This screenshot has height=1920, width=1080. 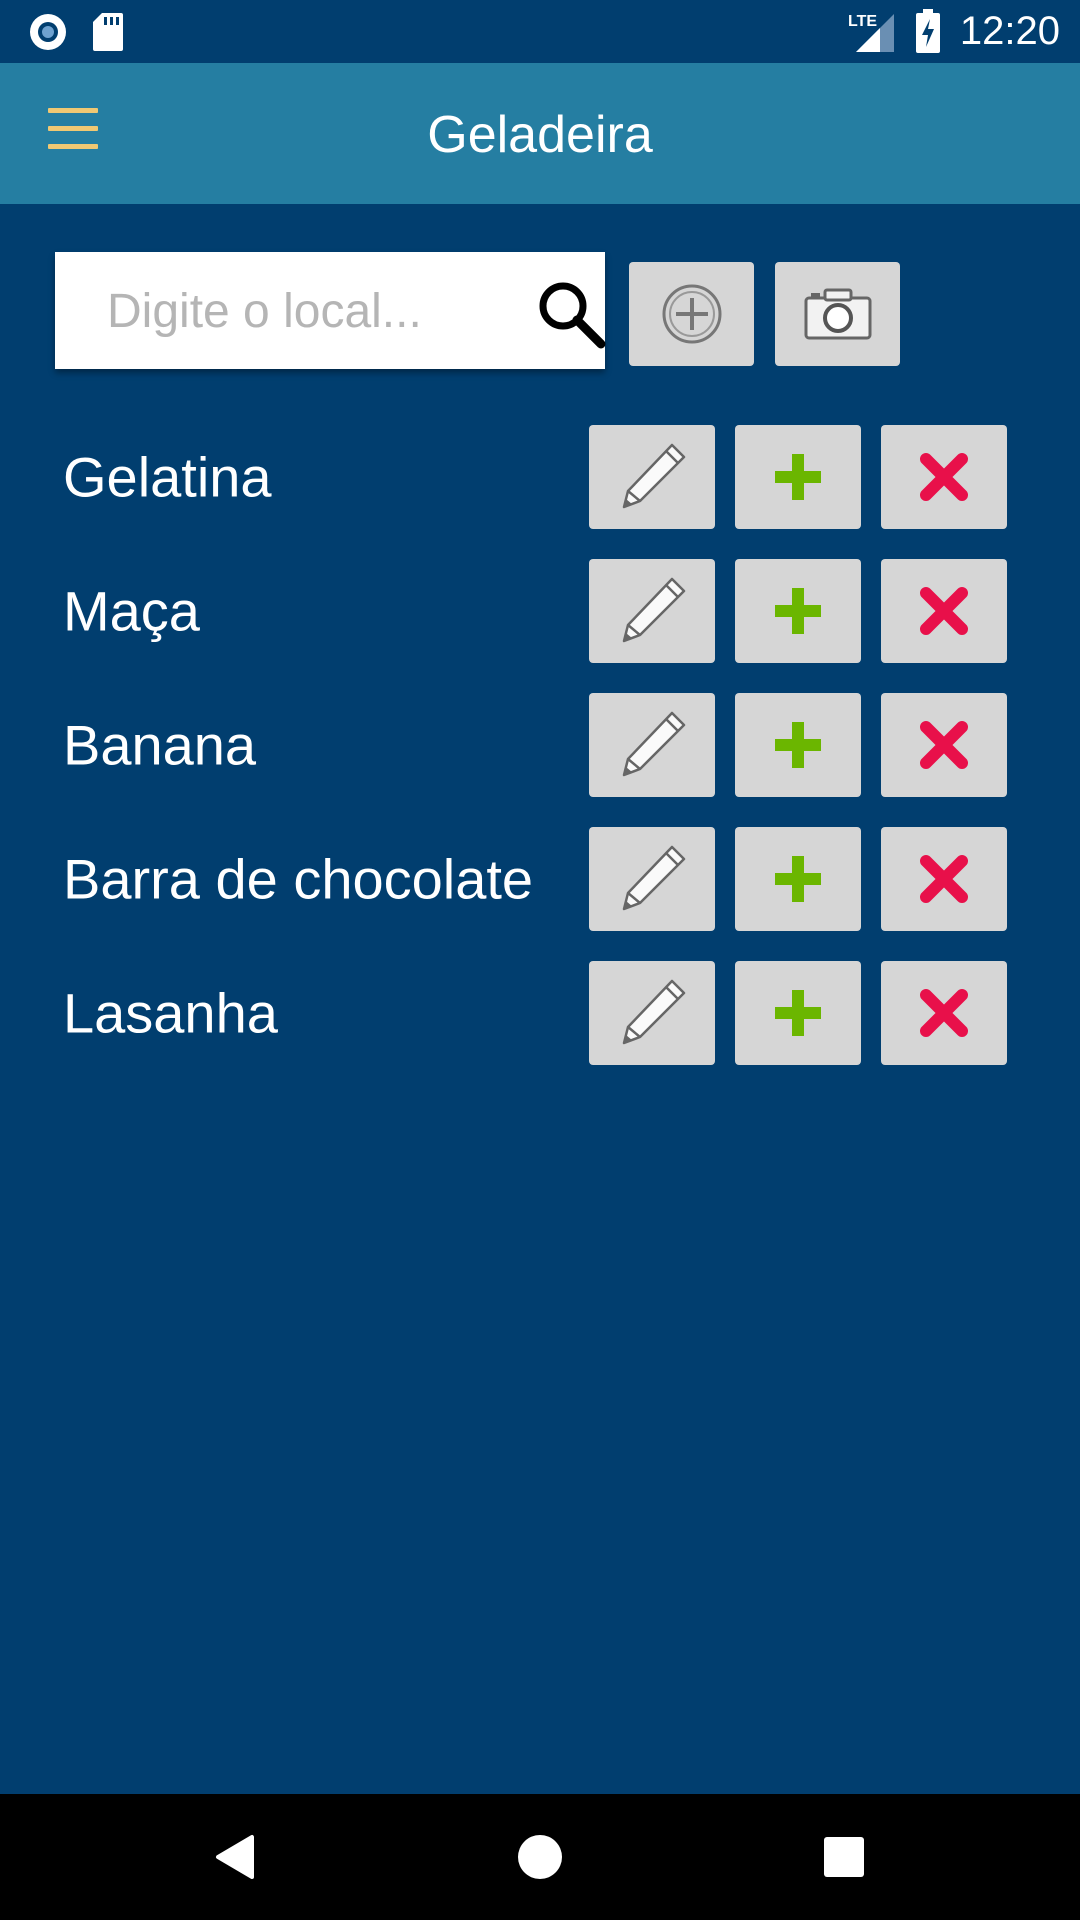 I want to click on item-label: Barra de chocolate, so click(x=298, y=879).